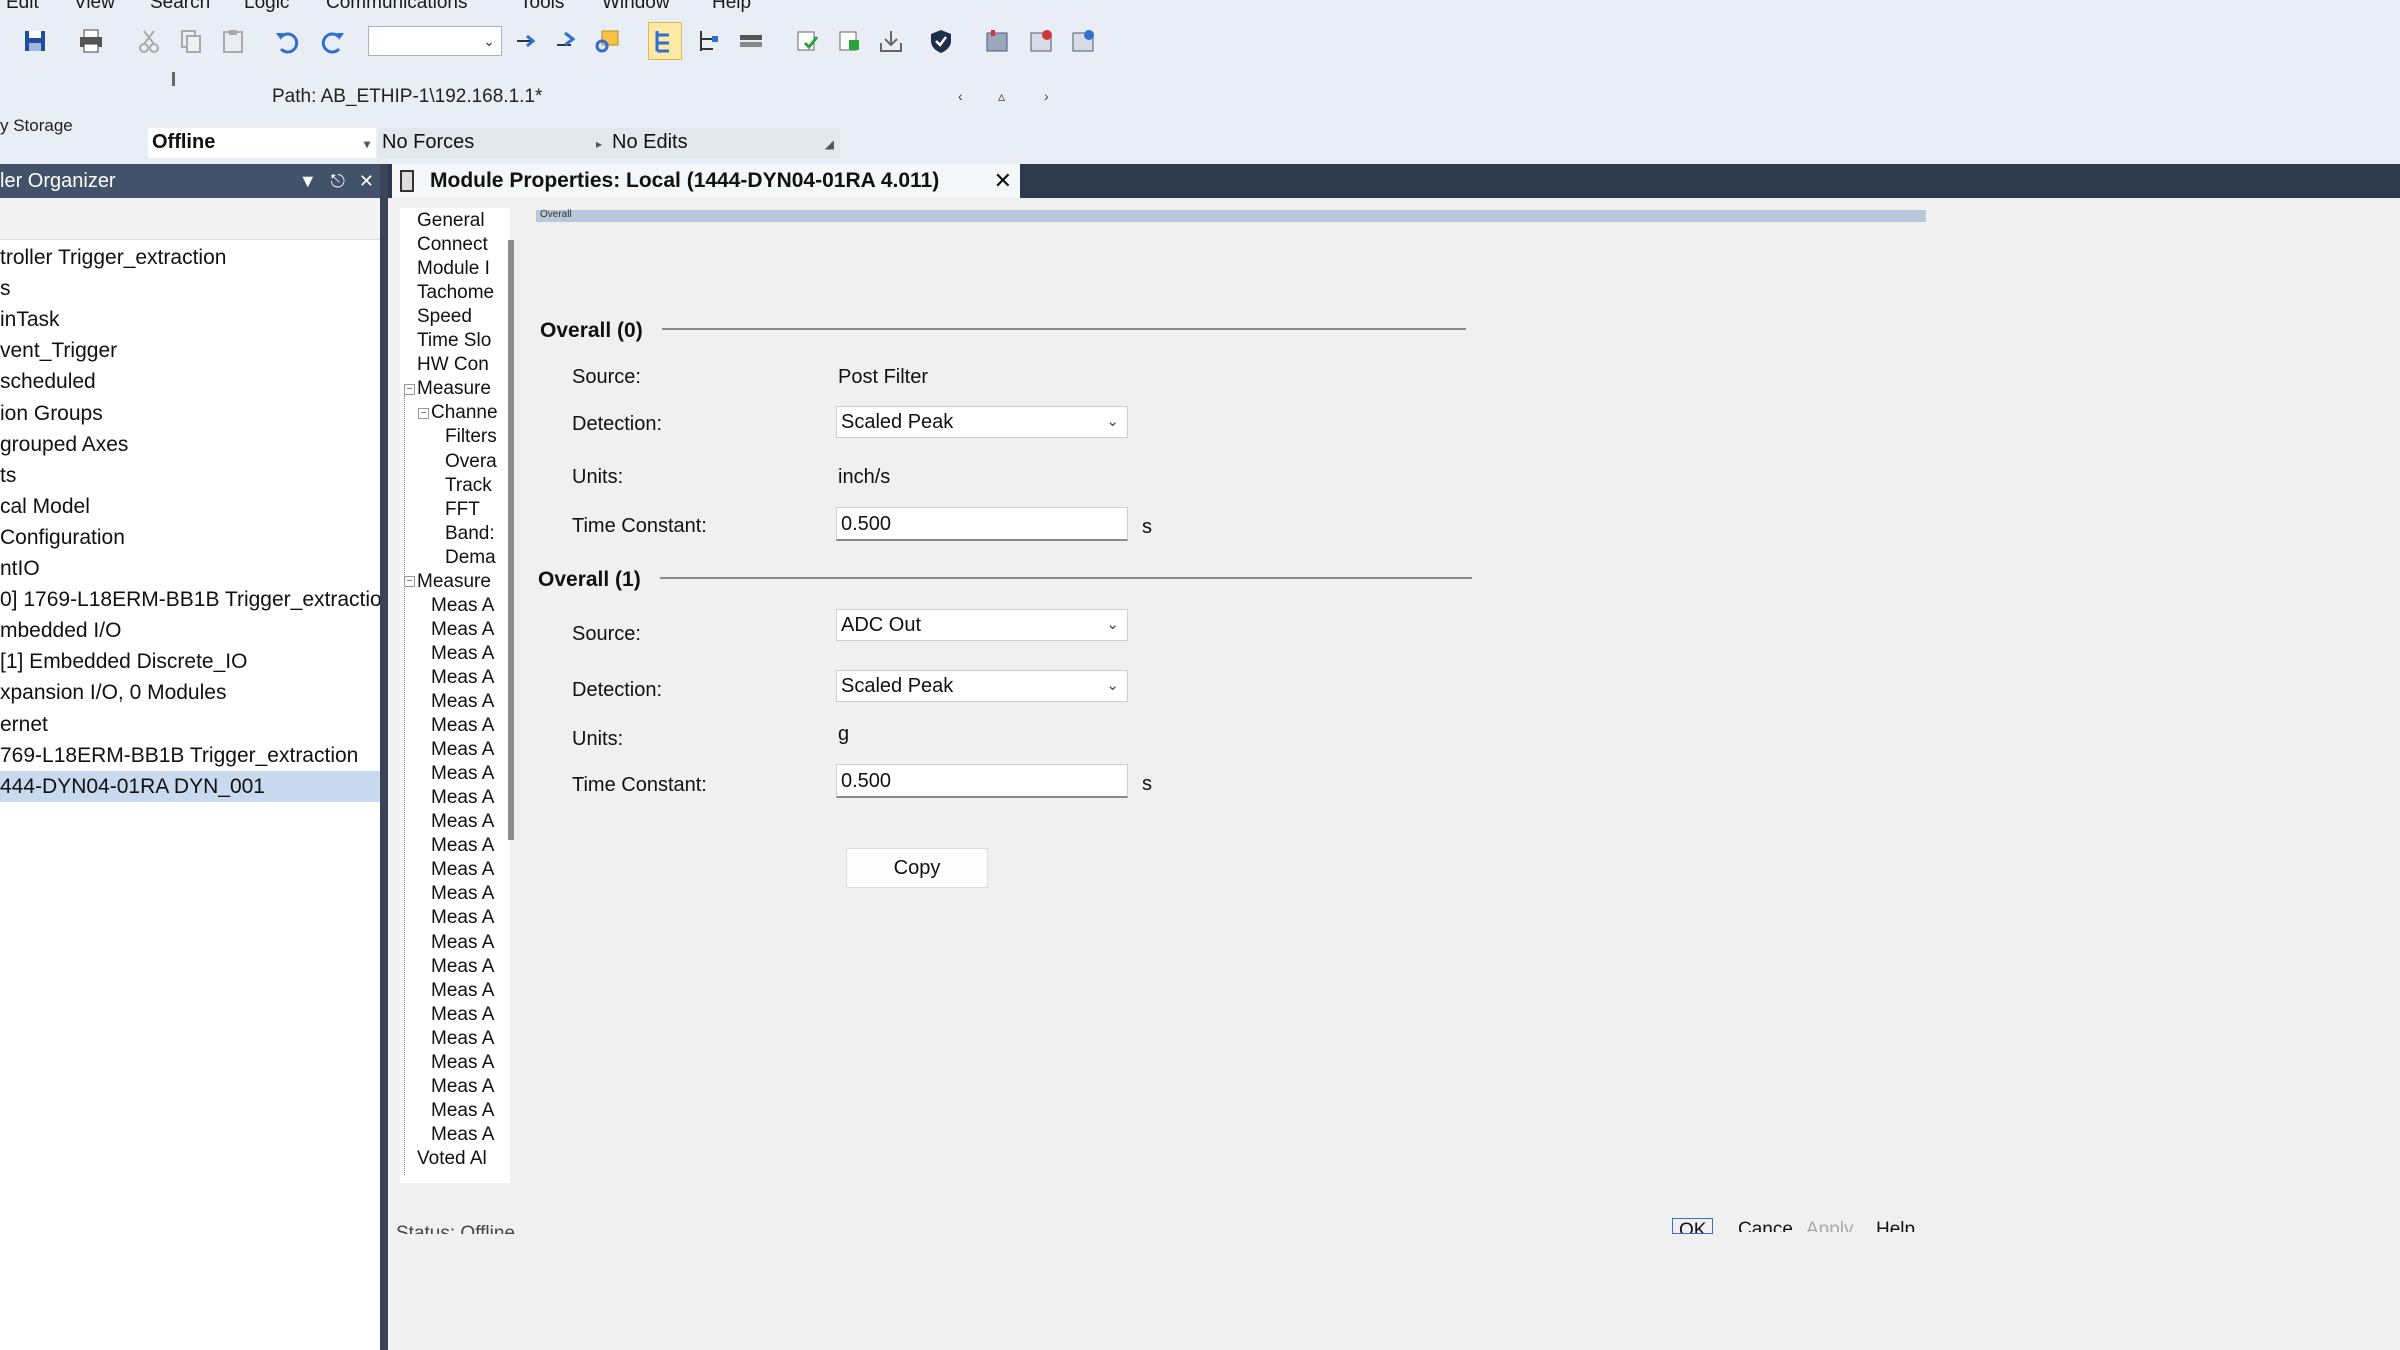 This screenshot has height=1350, width=2400. What do you see at coordinates (435, 41) in the screenshot?
I see `toolbar-combo: ⌄` at bounding box center [435, 41].